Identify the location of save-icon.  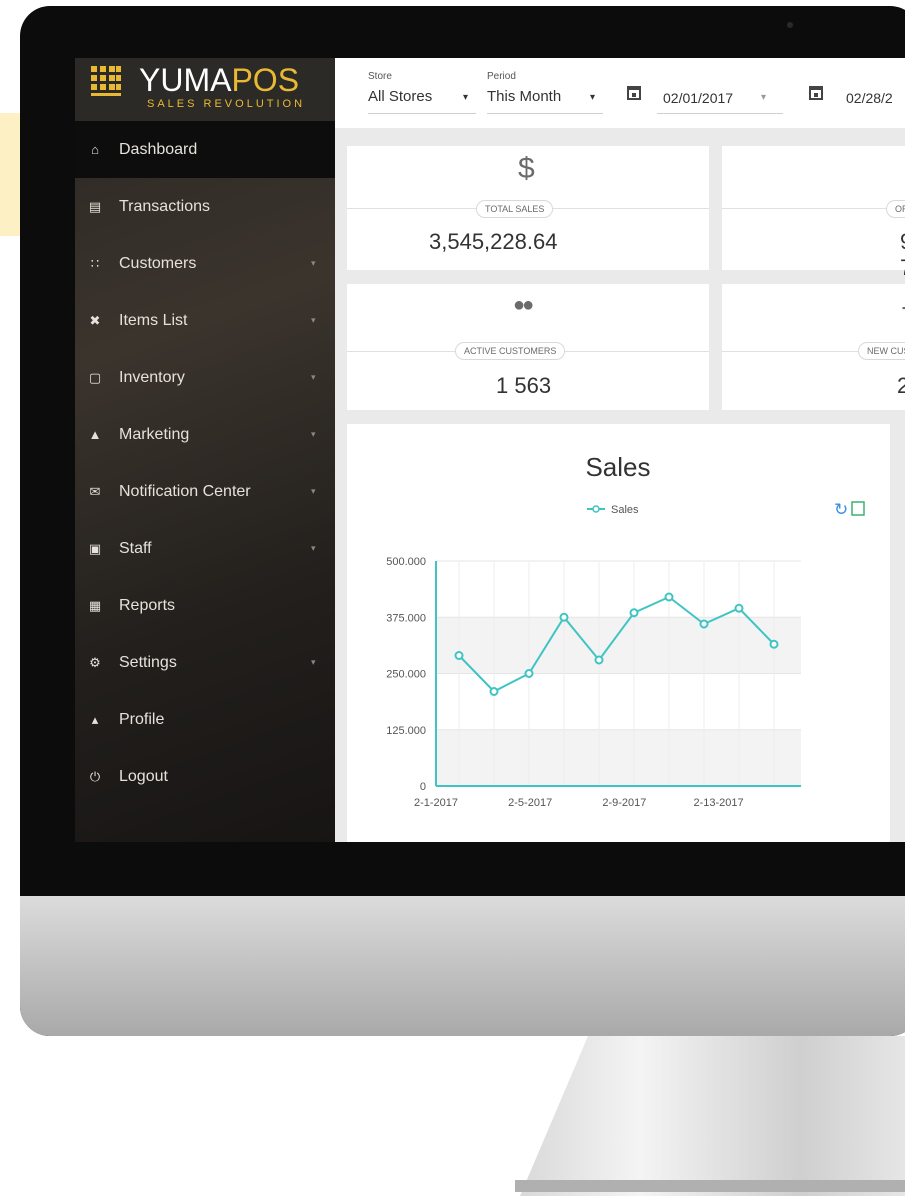
(858, 508).